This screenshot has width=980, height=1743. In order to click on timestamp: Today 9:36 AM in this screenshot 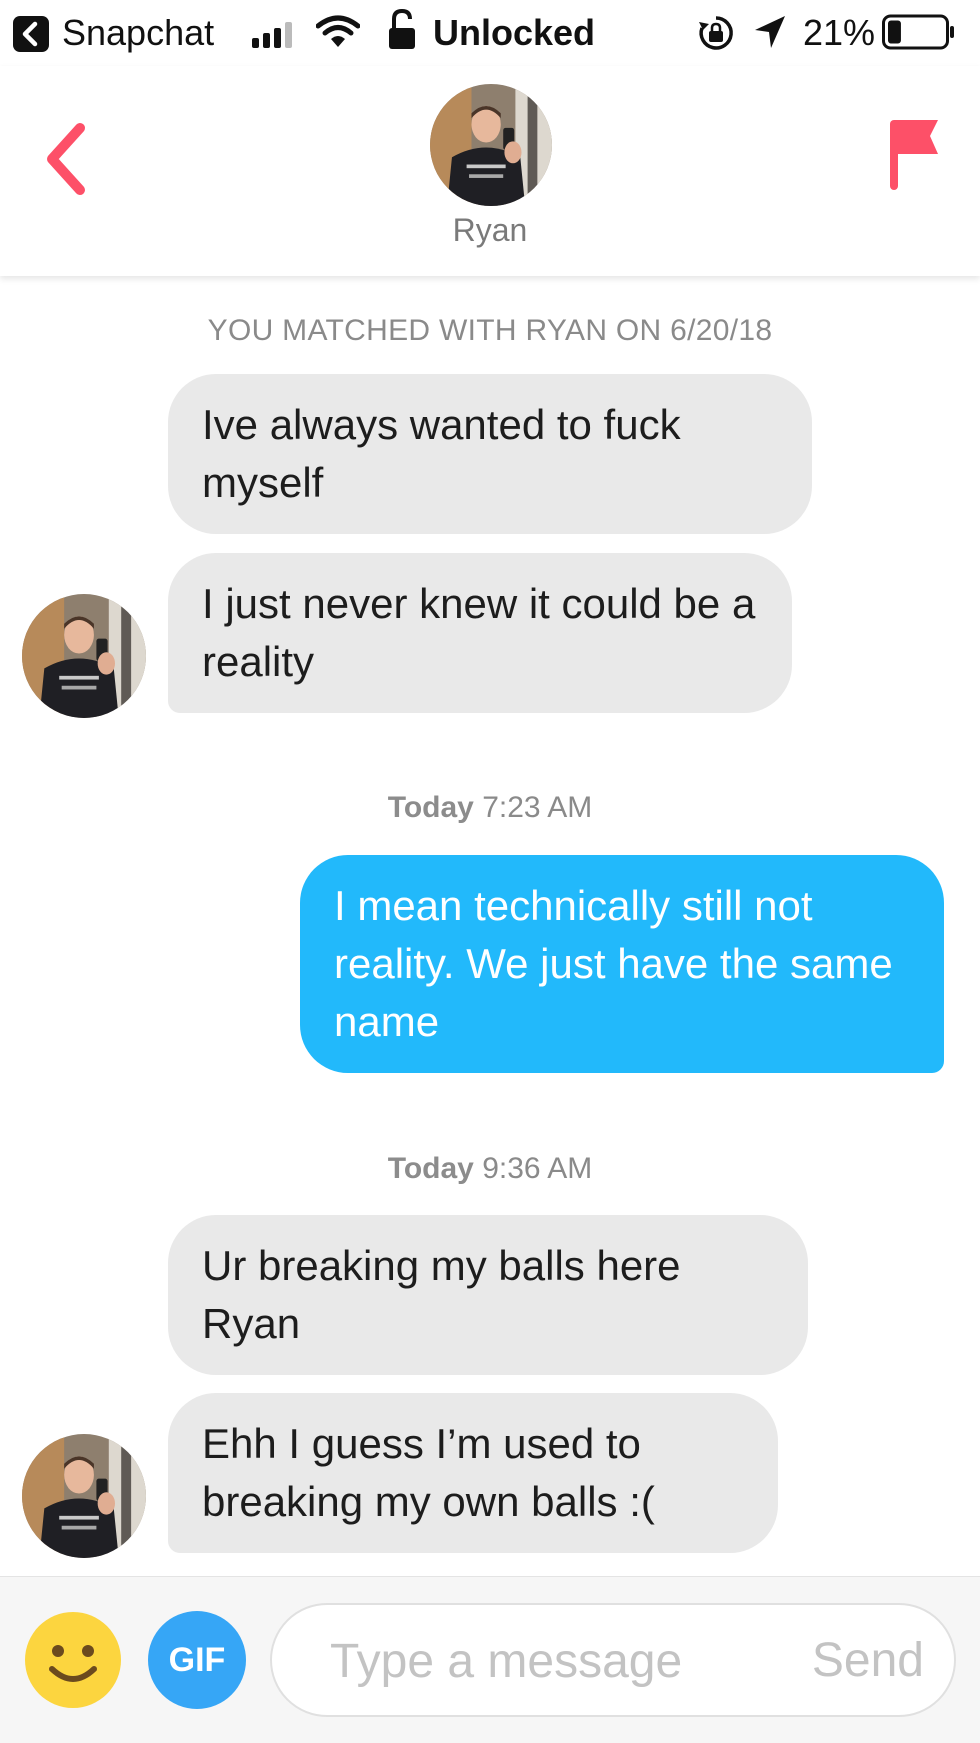, I will do `click(490, 1169)`.